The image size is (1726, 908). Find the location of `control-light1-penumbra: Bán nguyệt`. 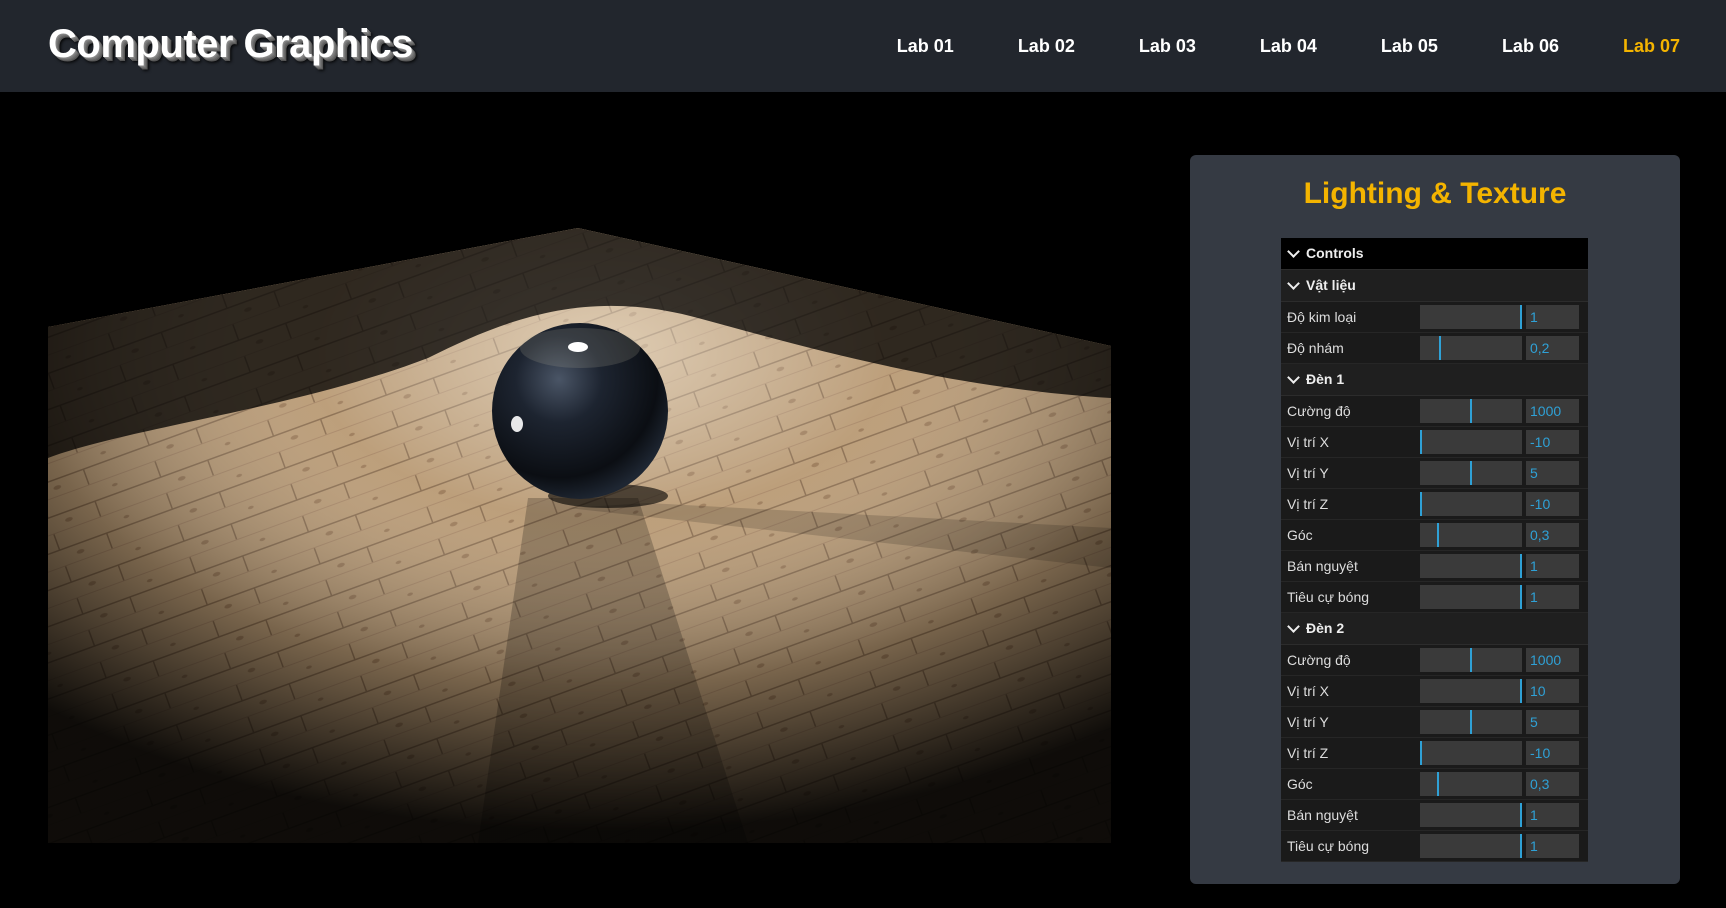

control-light1-penumbra: Bán nguyệt is located at coordinates (1434, 566).